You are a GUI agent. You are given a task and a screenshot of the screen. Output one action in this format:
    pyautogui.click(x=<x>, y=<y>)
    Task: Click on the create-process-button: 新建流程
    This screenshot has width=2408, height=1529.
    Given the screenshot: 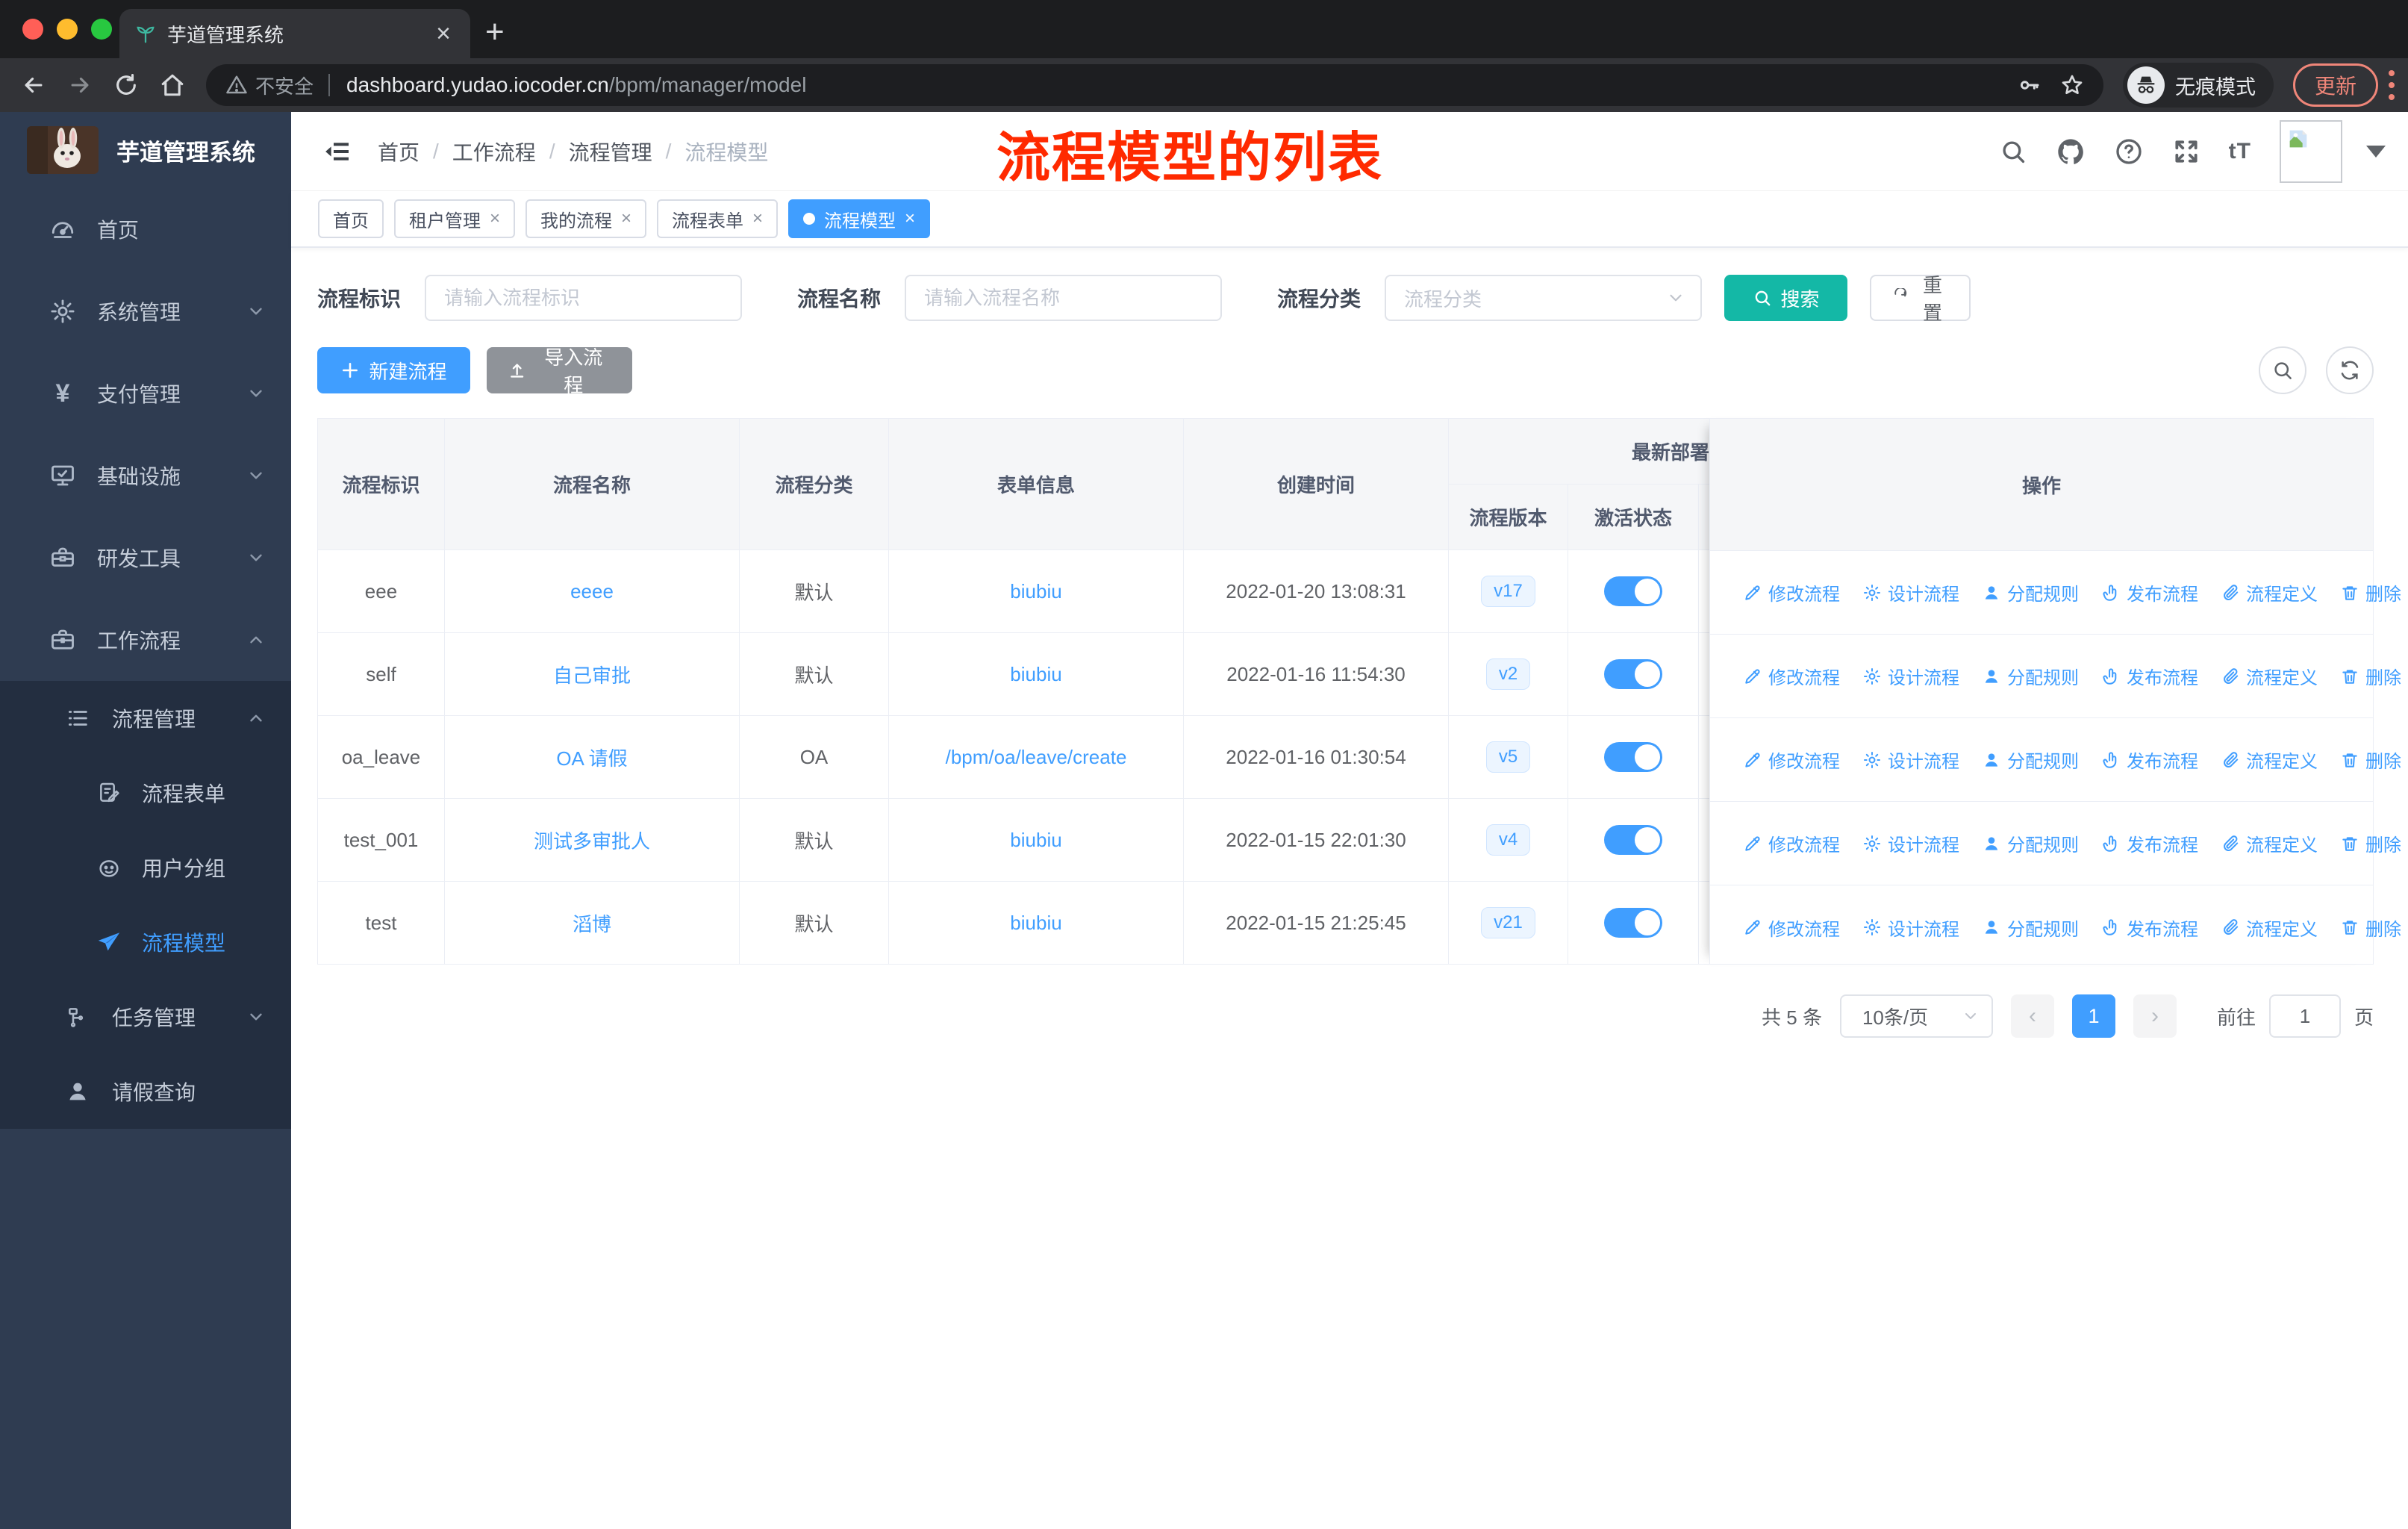 What is the action you would take?
    pyautogui.click(x=393, y=370)
    